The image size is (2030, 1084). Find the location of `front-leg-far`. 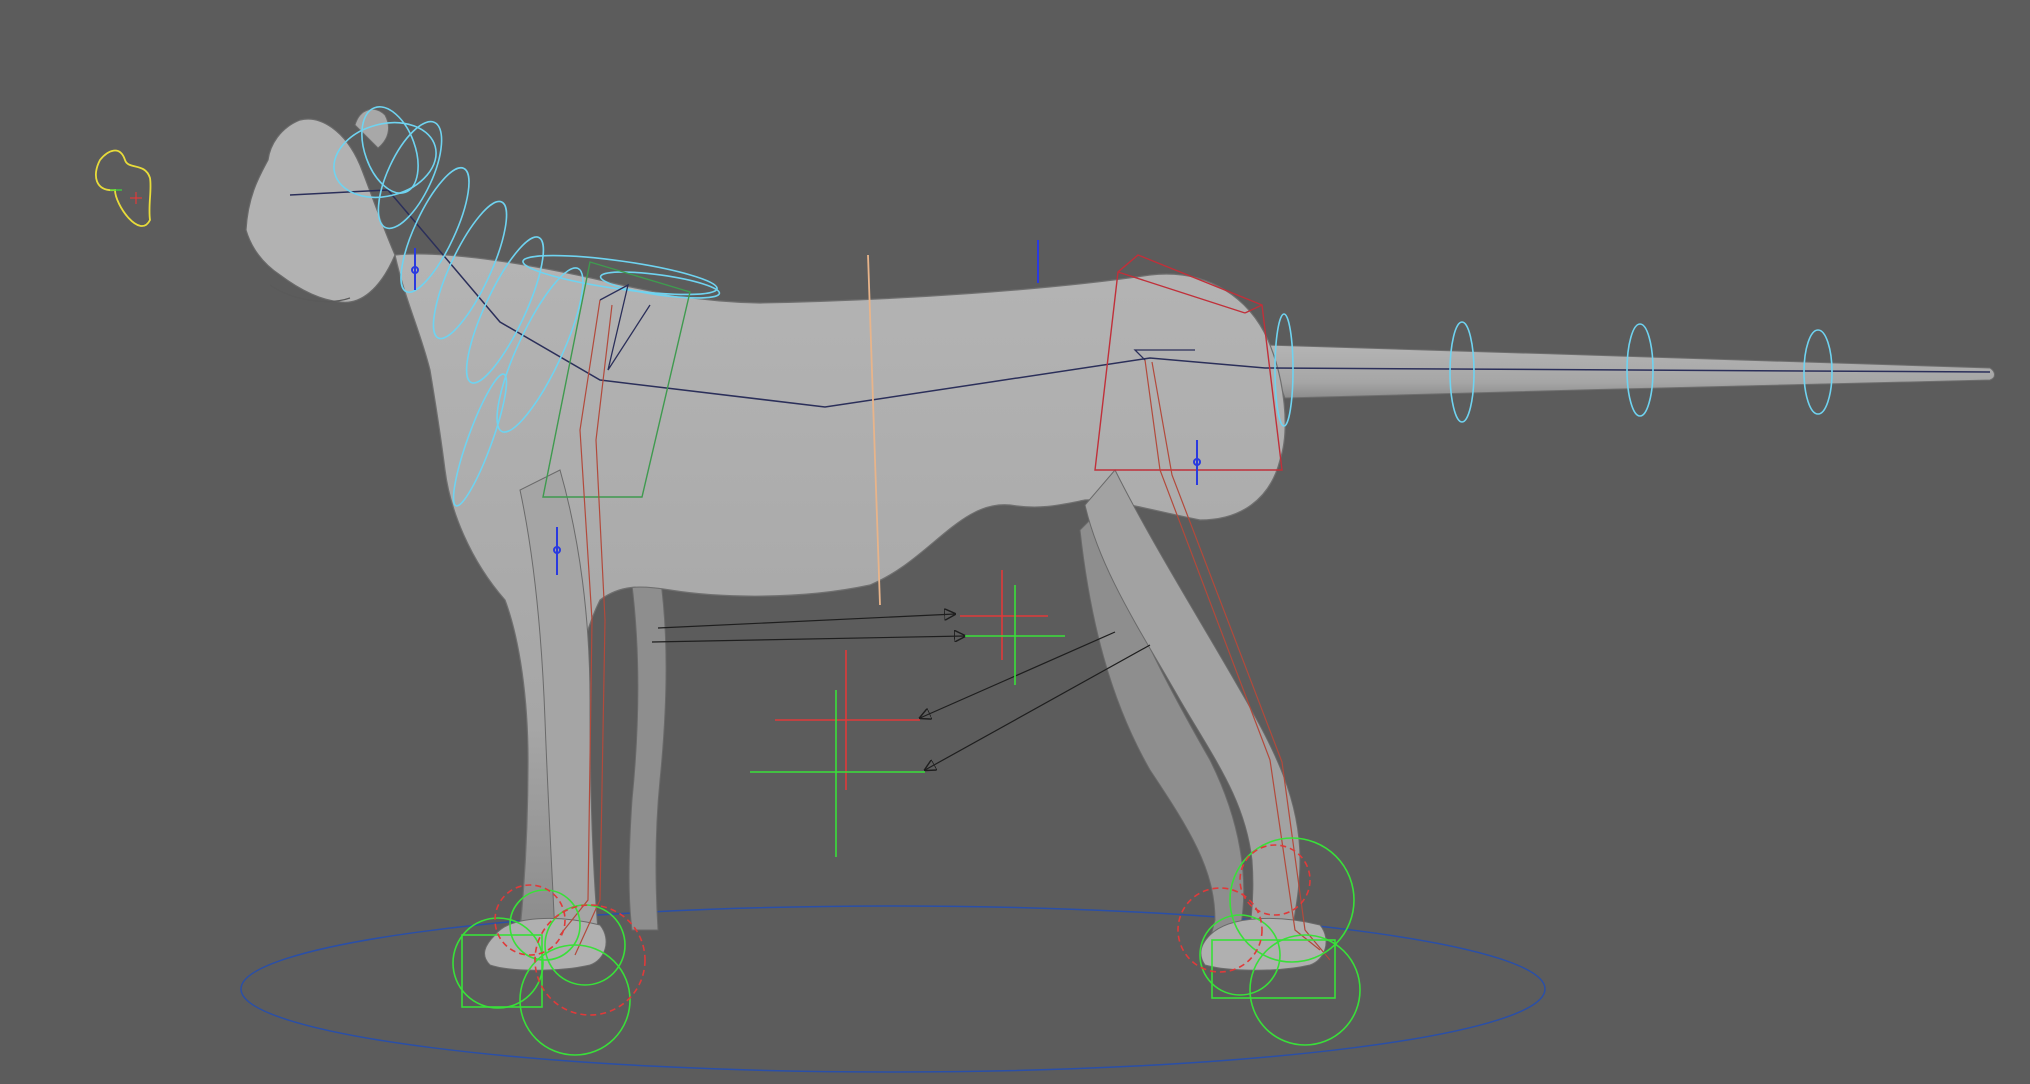

front-leg-far is located at coordinates (647, 750).